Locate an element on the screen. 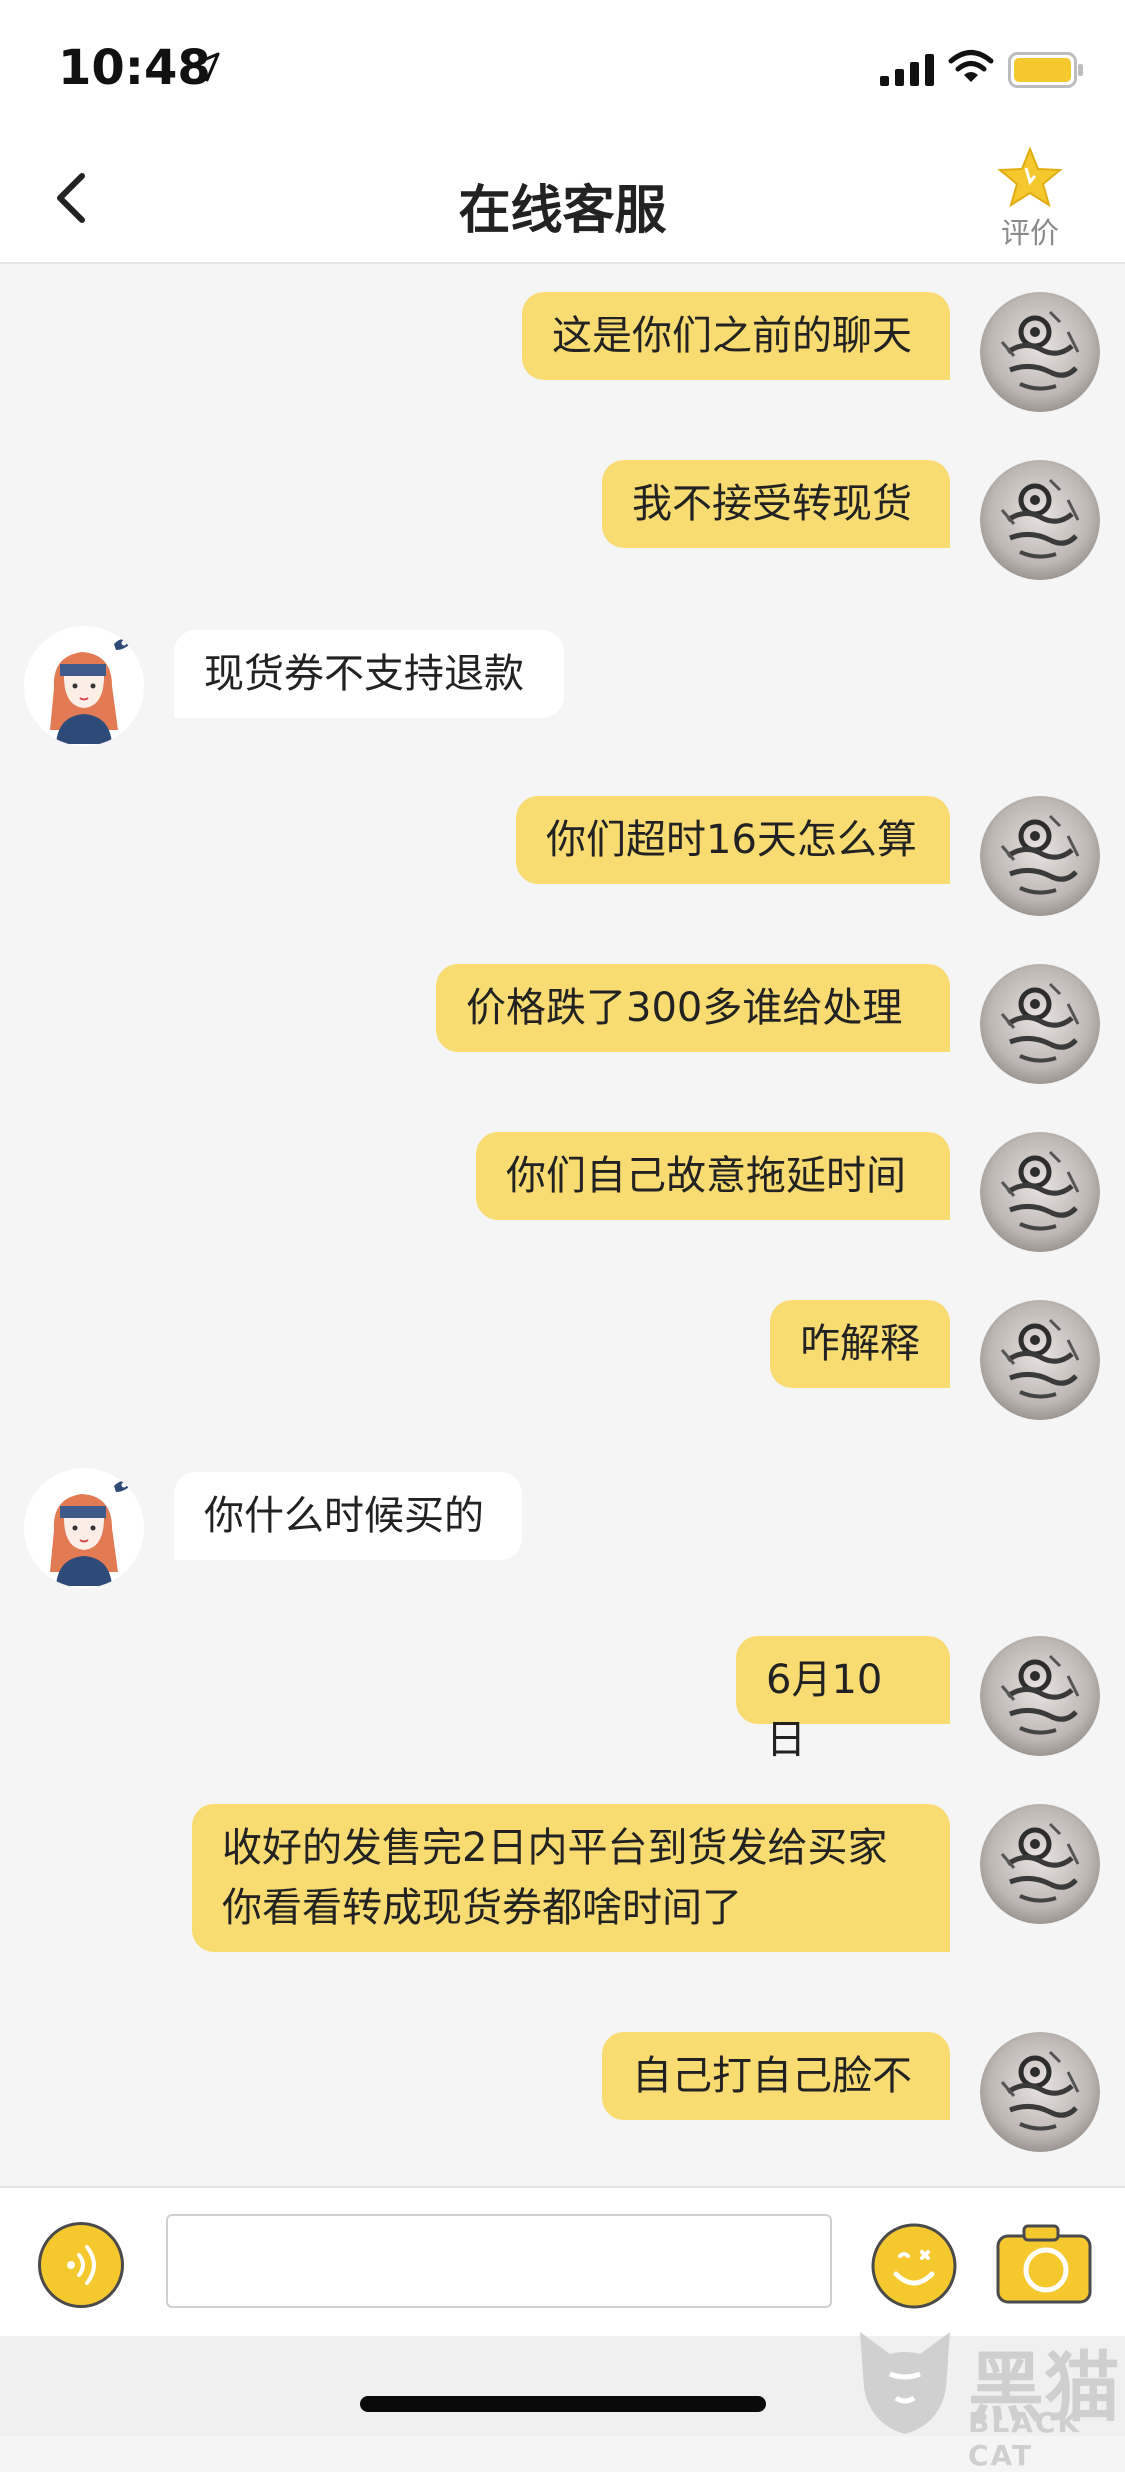 The height and width of the screenshot is (2472, 1125). rate-label: 评价 is located at coordinates (1029, 233).